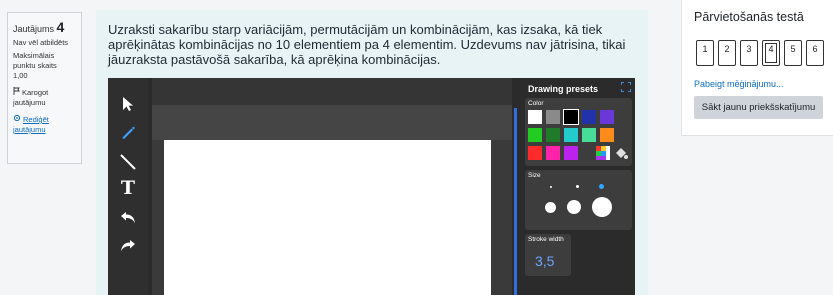 This screenshot has width=833, height=295. I want to click on vertical-scrollbar, so click(515, 201).